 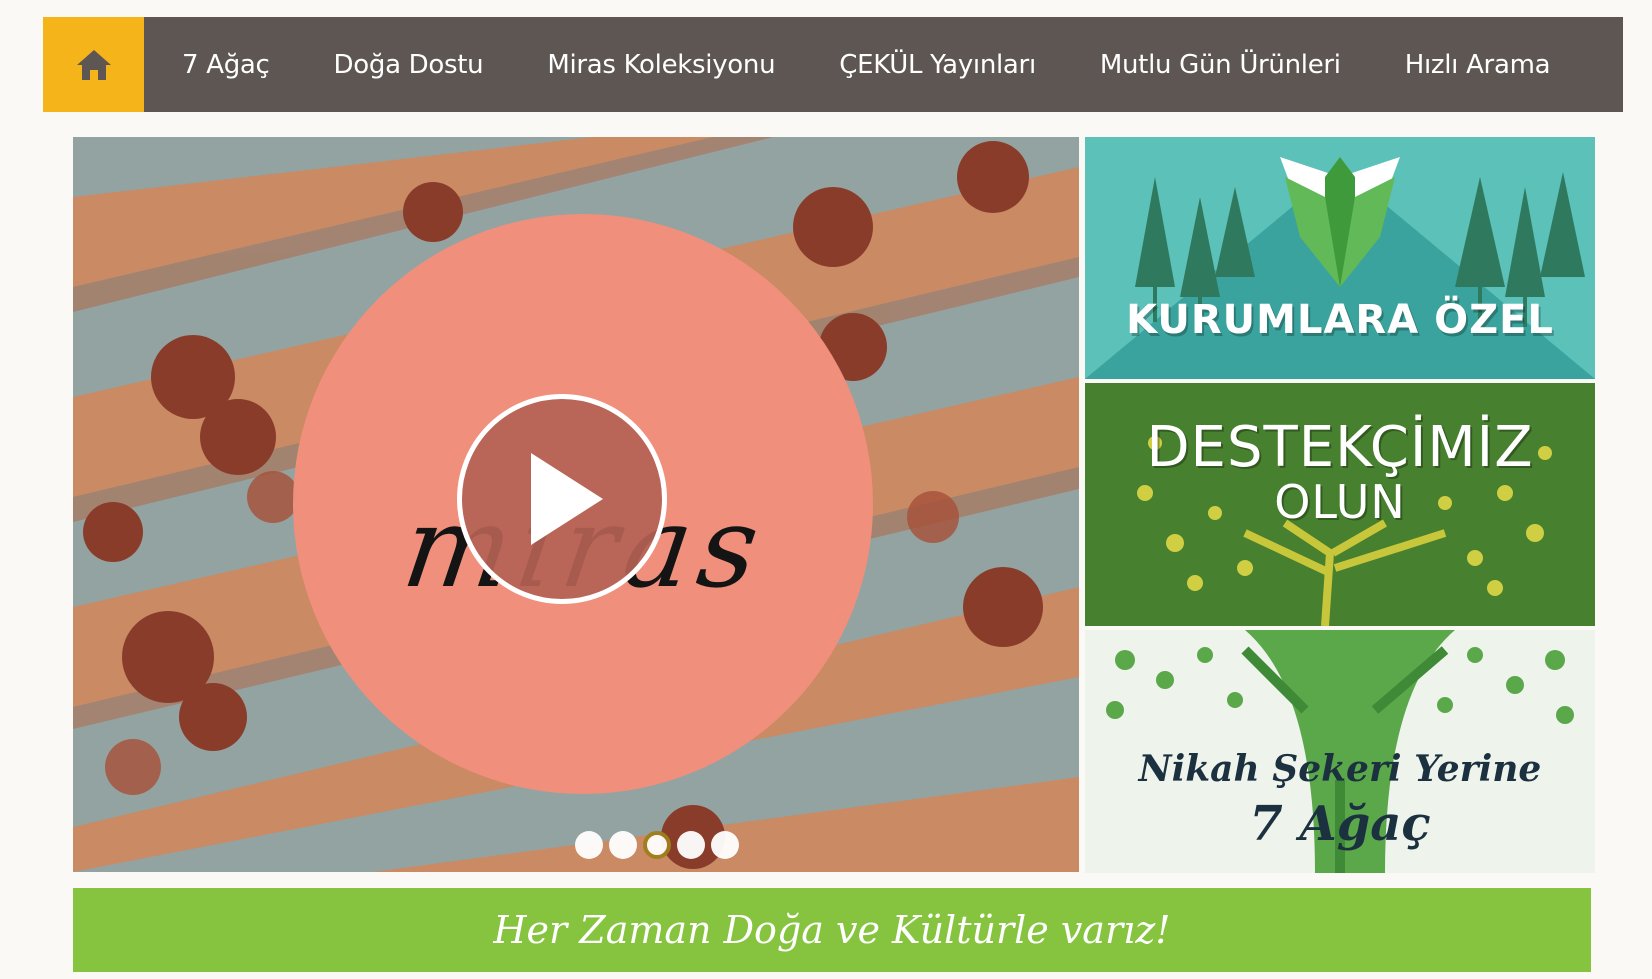 I want to click on banner-destekcimiz-line1: DESTEKÇİMİZ, so click(x=1340, y=447).